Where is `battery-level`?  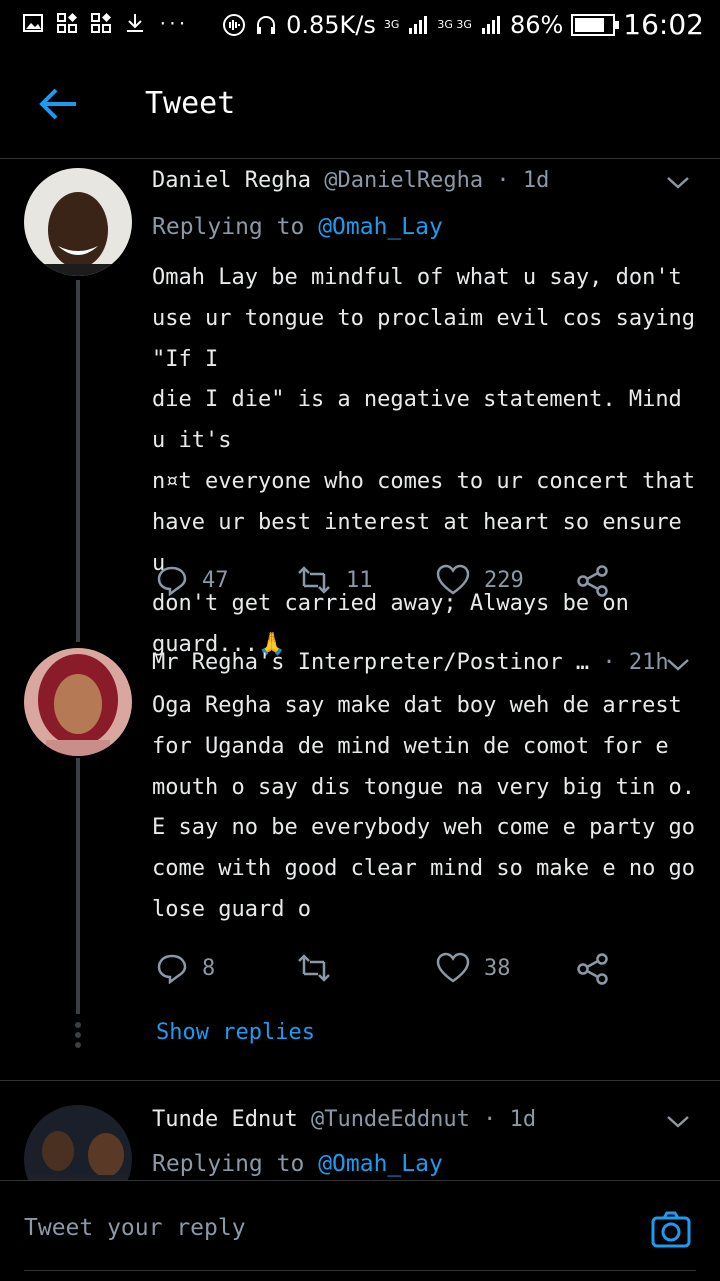
battery-level is located at coordinates (590, 24).